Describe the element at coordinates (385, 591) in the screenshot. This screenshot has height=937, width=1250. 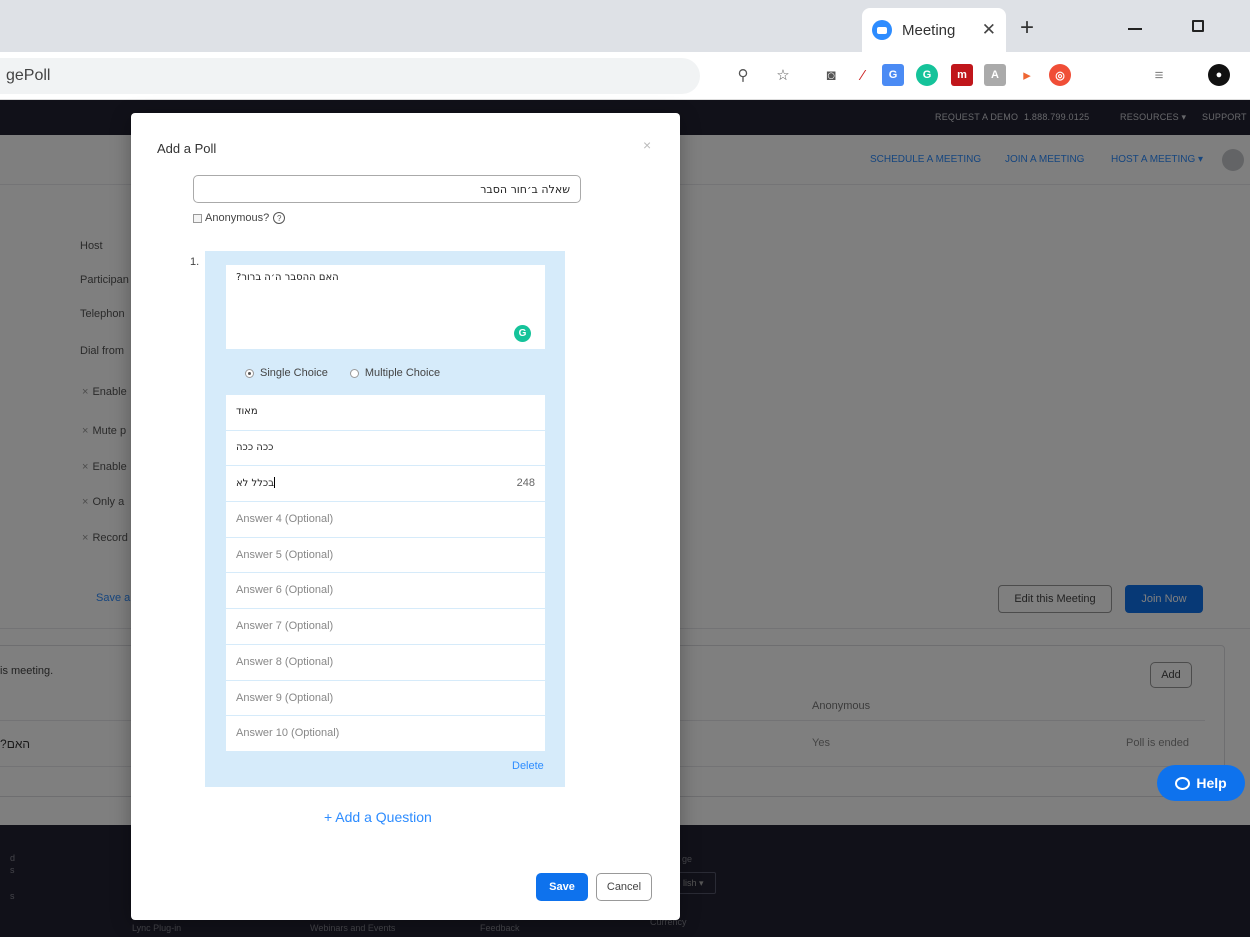
I see `answer-input: Answer 6 (Optional)` at that location.